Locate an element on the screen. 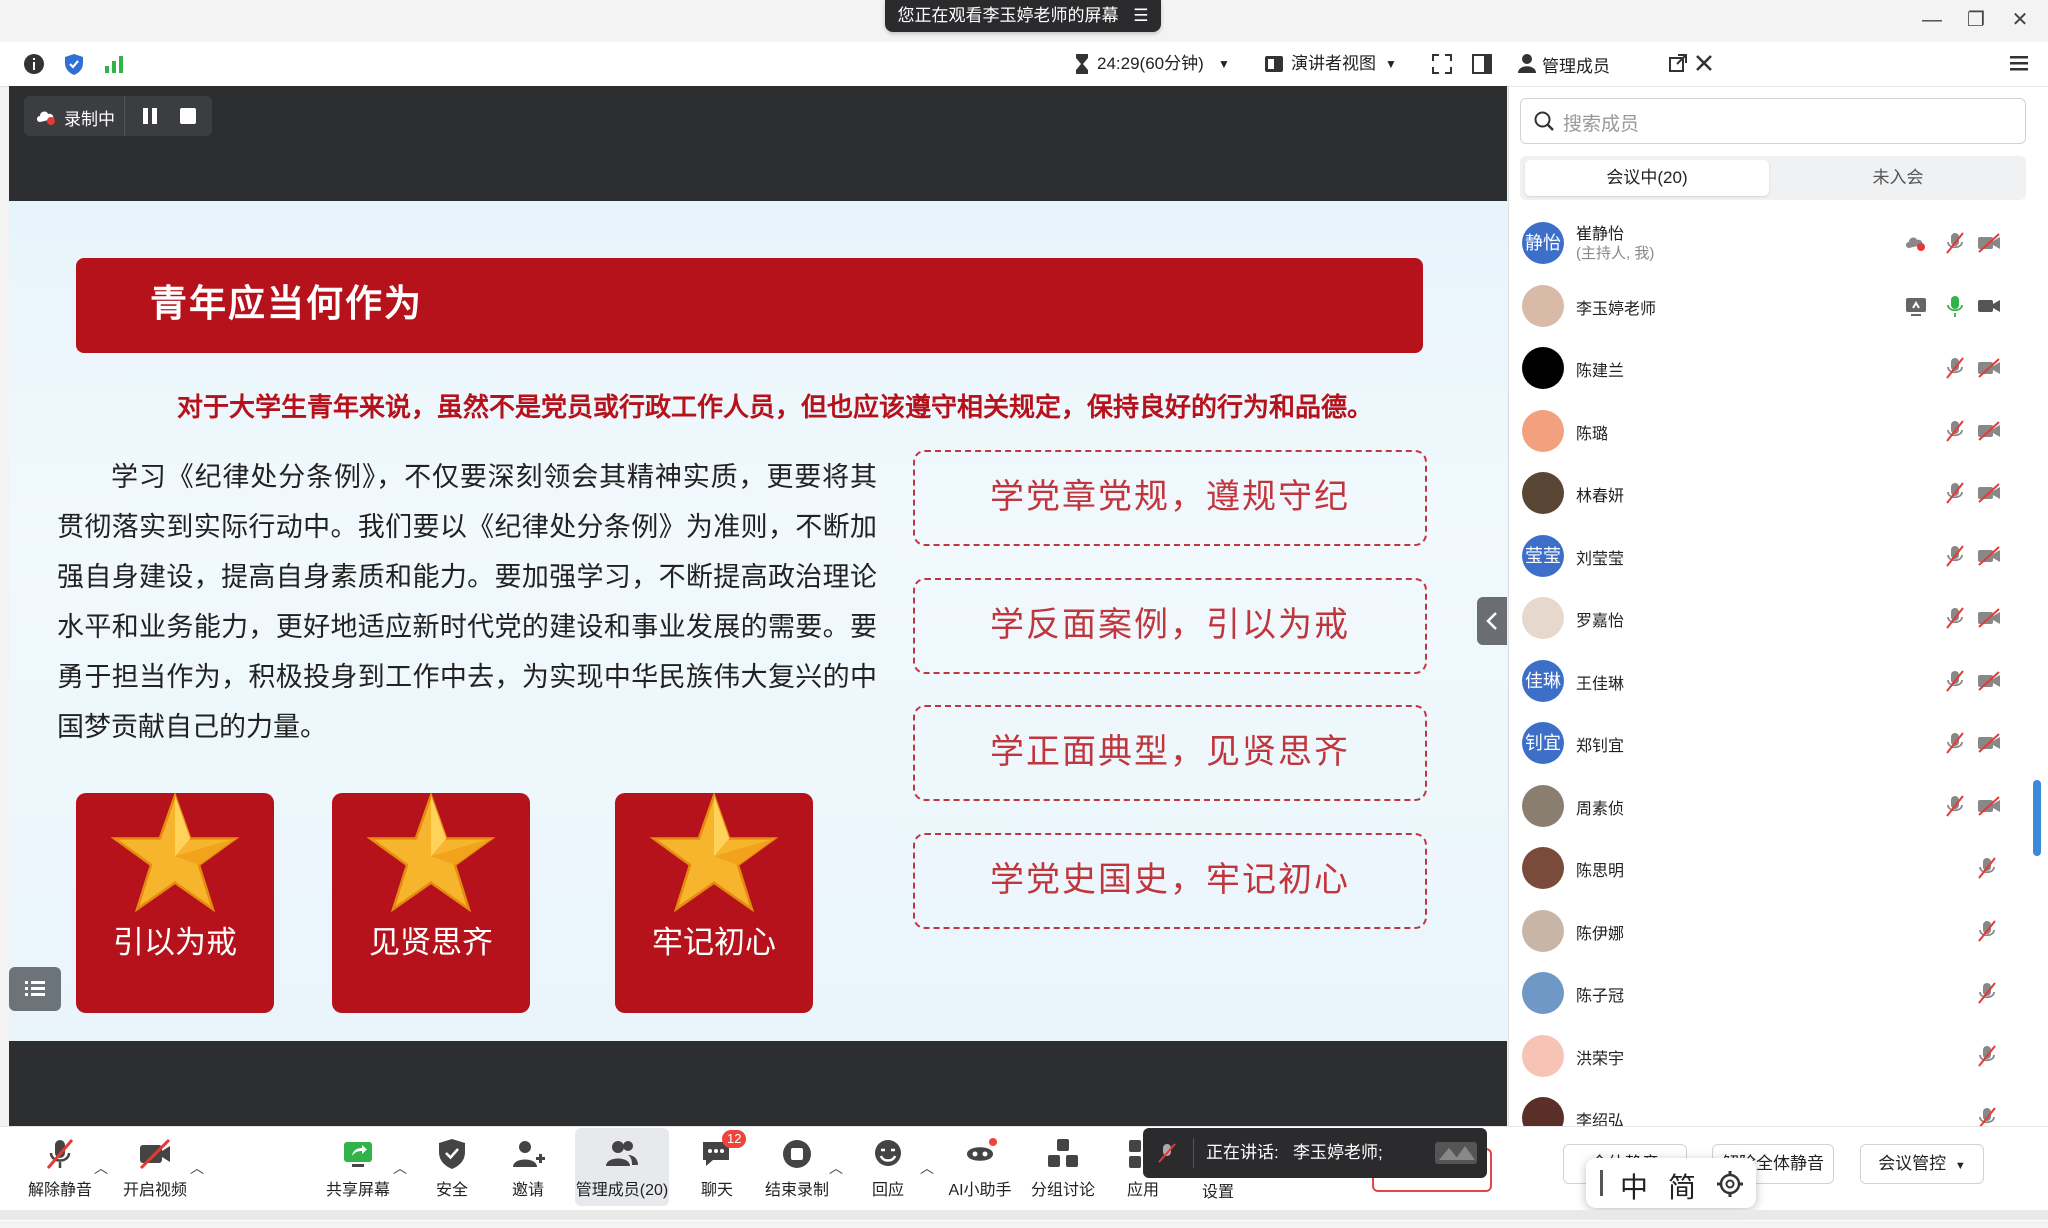  hourglass-icon is located at coordinates (1082, 64).